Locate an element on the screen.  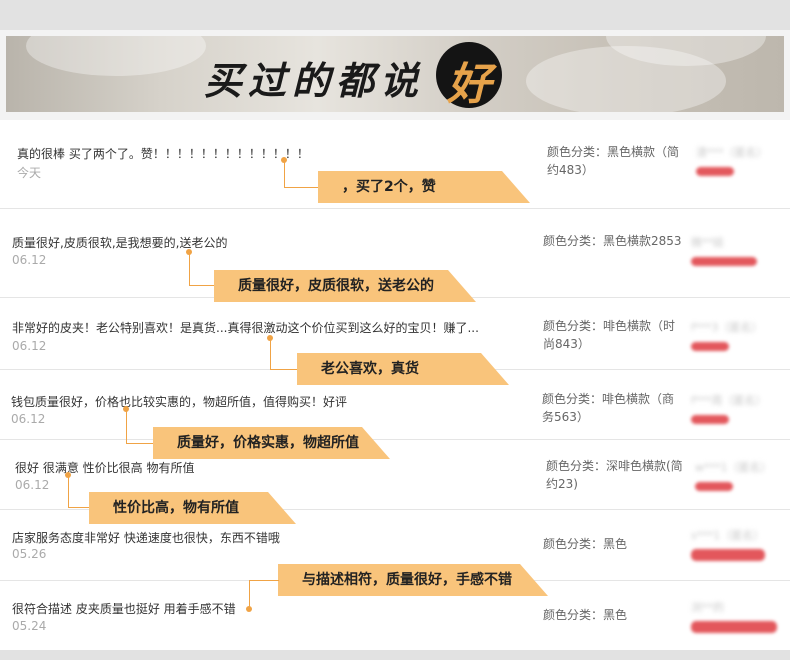
review-sku: 颜色分类：深啡色横款(简约23) is located at coordinates (614, 475).